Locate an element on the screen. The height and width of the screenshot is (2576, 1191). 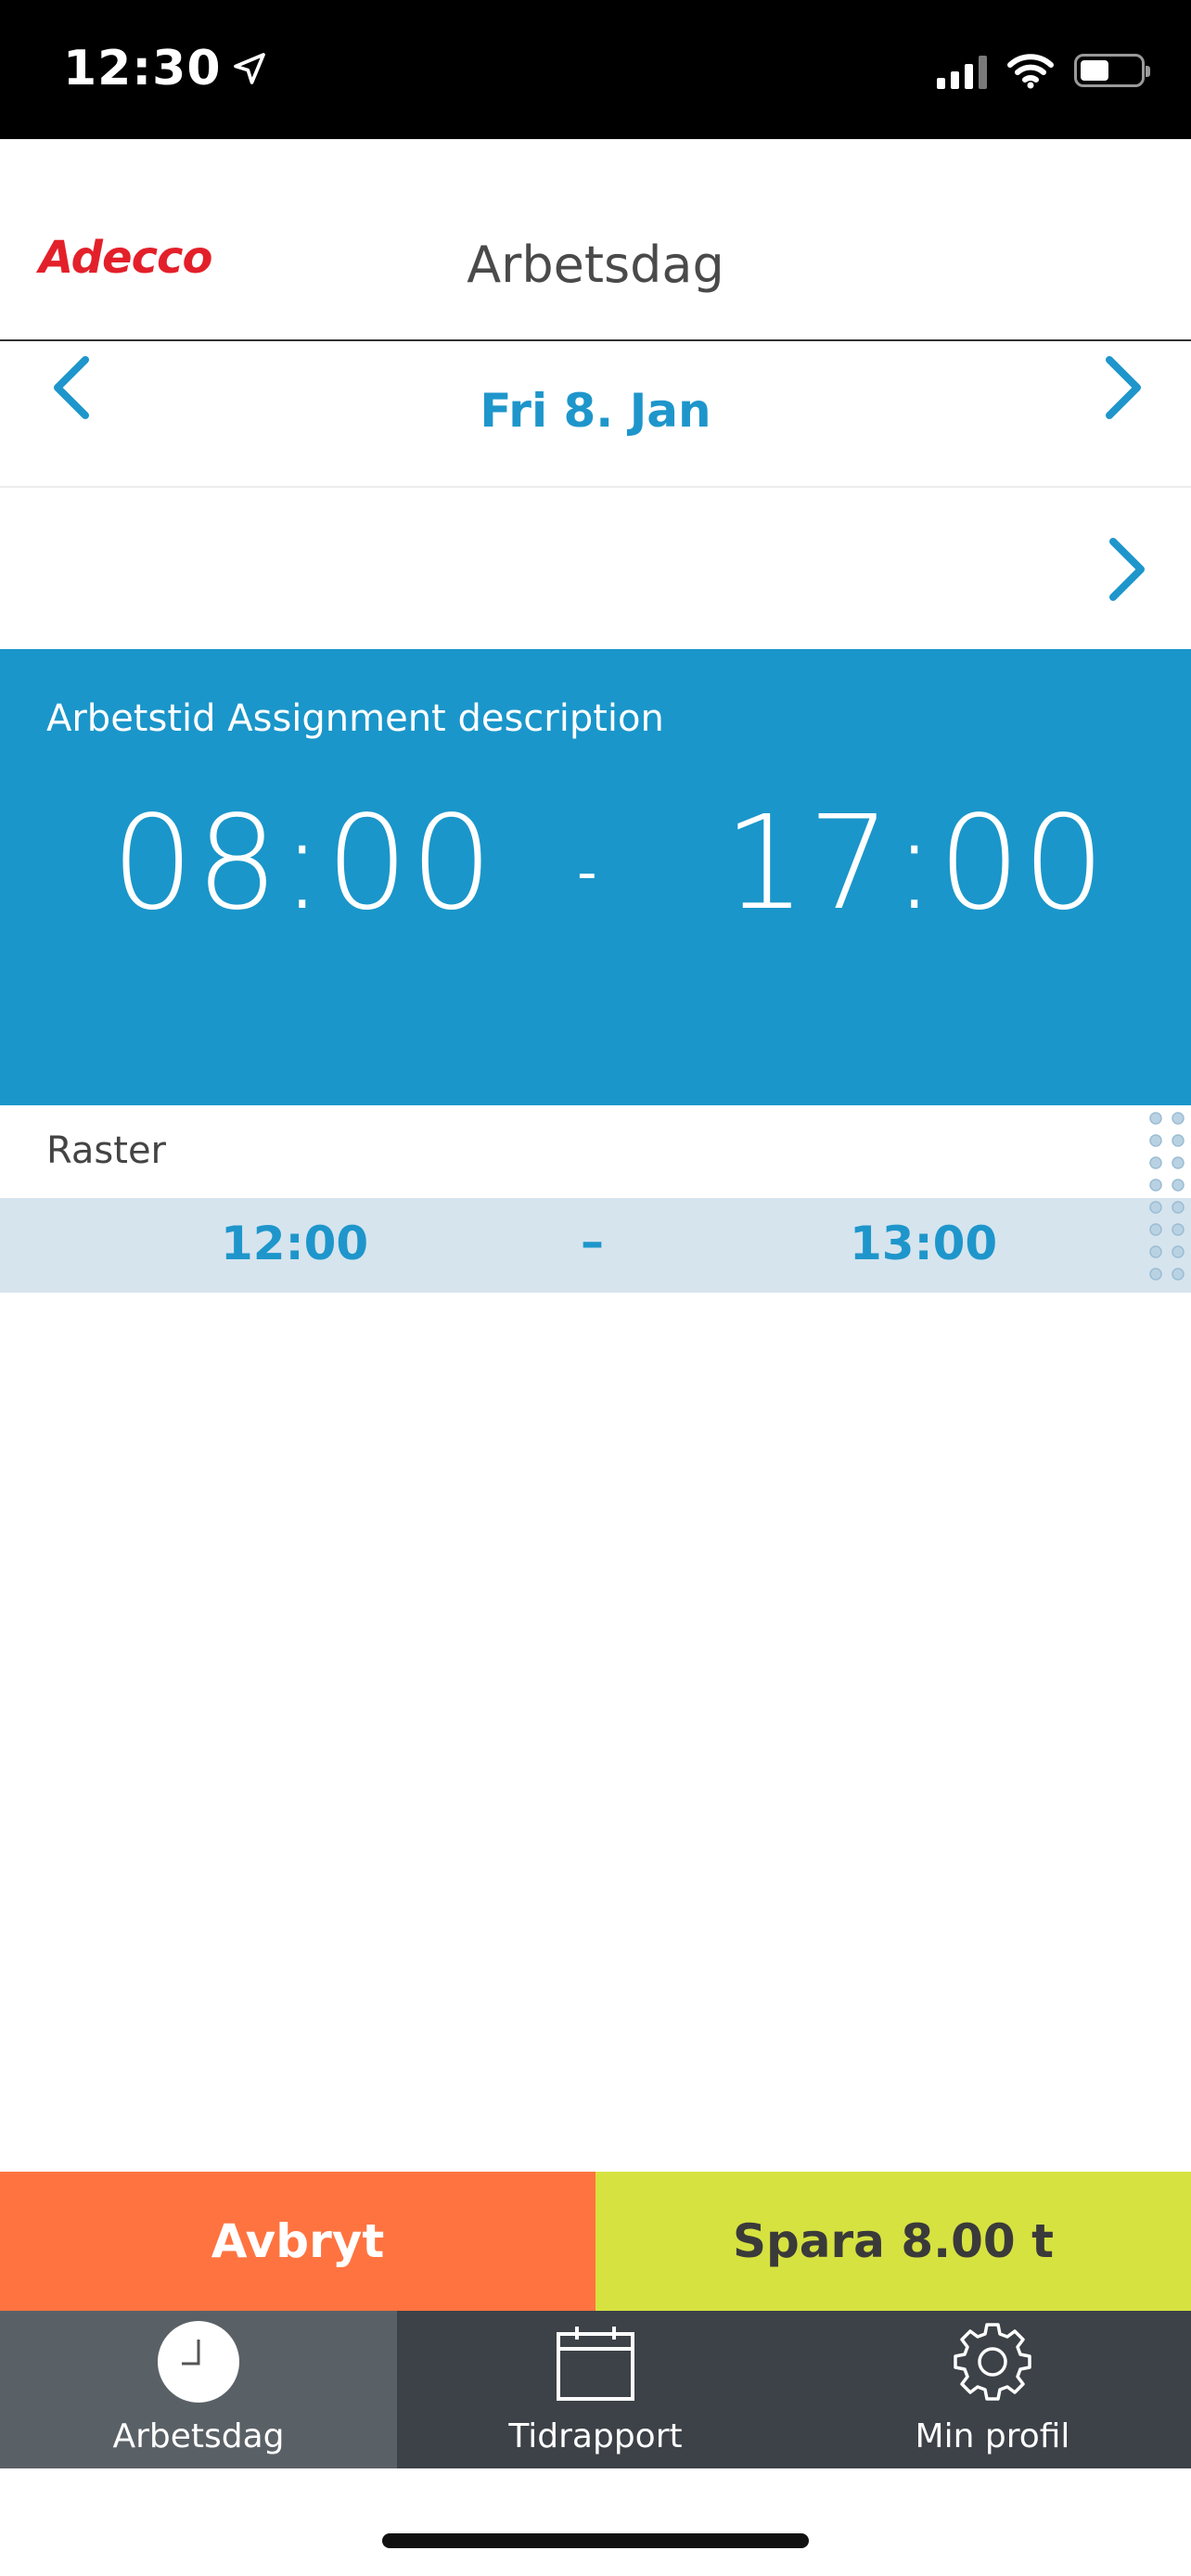
app-header: Adecco Arbetsdag is located at coordinates (595, 240).